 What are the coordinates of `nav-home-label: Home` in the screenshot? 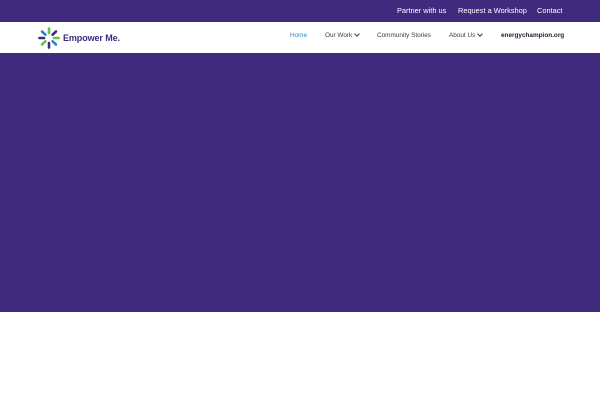 It's located at (299, 35).